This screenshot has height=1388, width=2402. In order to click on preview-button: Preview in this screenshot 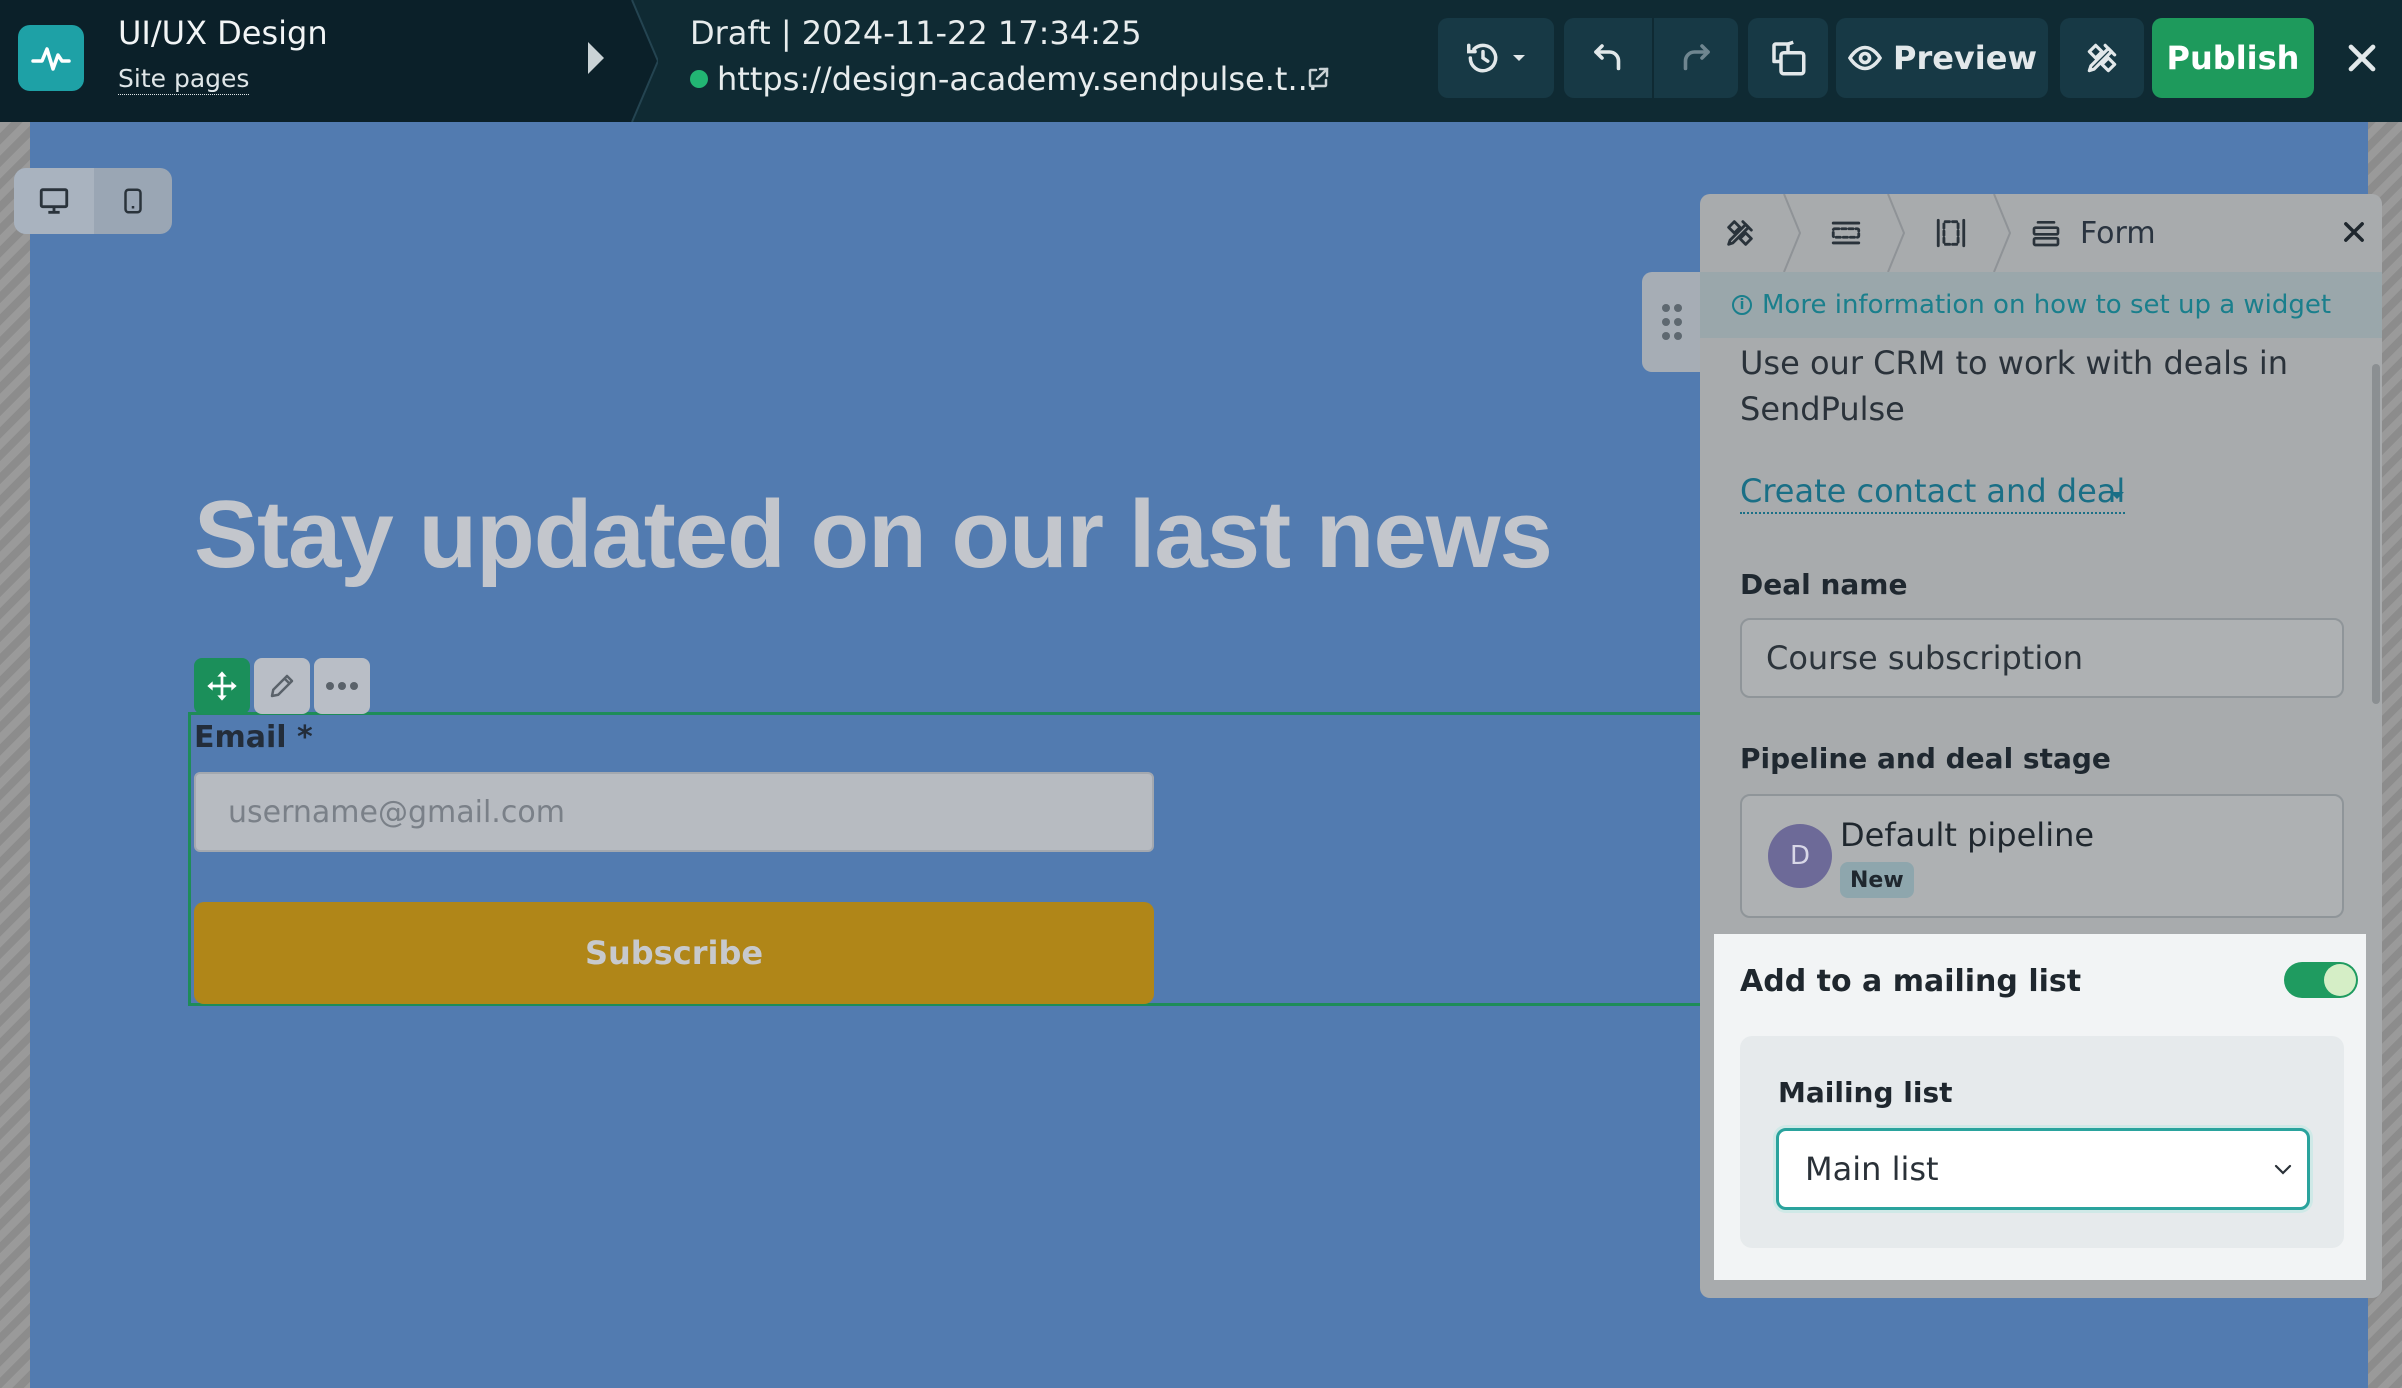, I will do `click(1942, 58)`.